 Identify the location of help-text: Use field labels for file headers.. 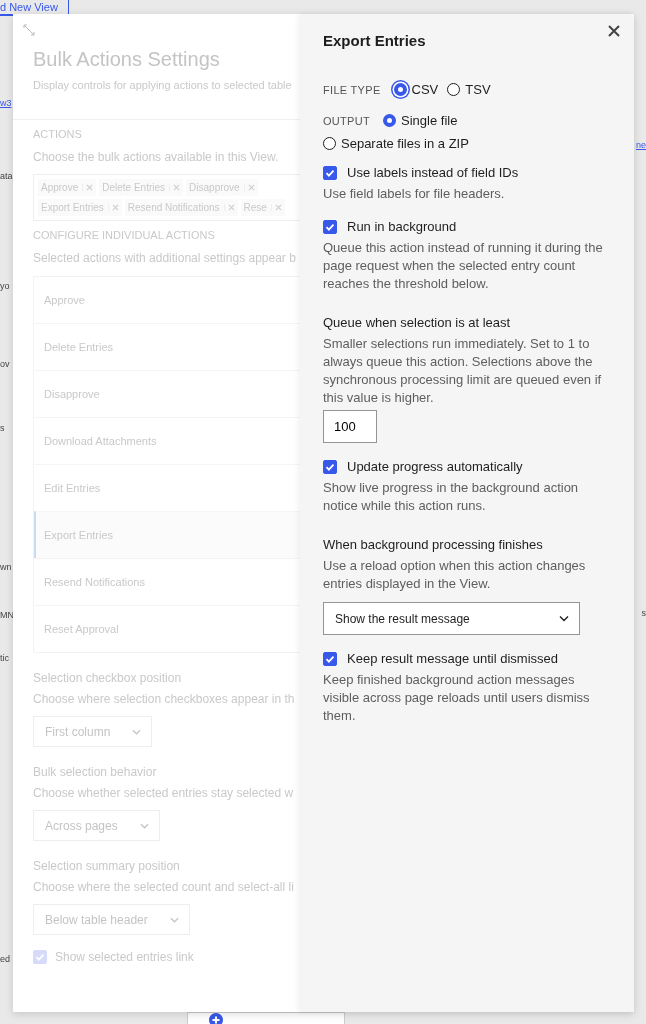
(414, 194).